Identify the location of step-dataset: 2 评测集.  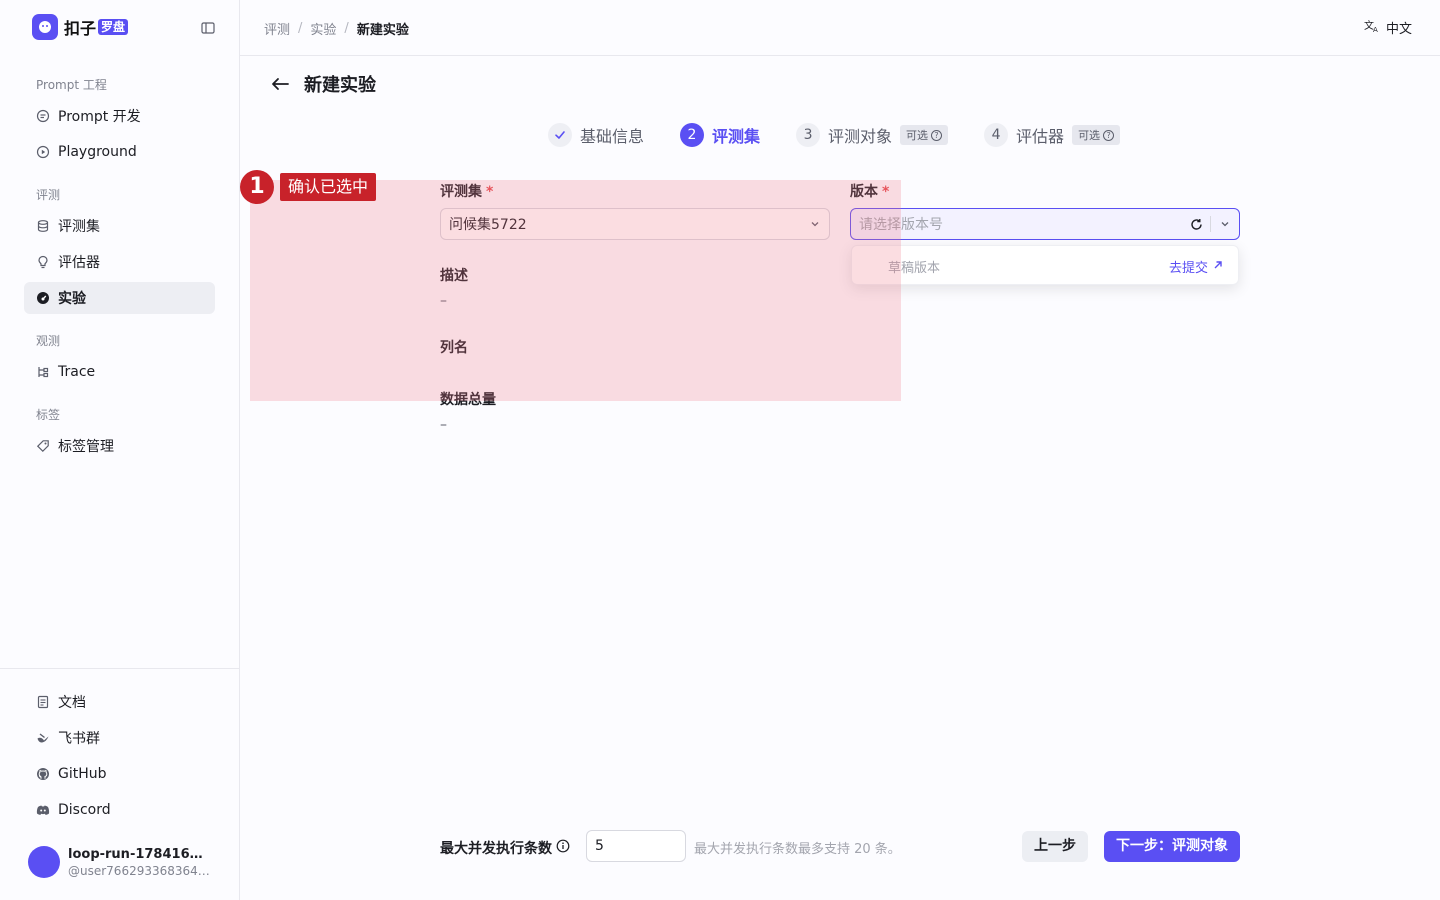
(720, 135).